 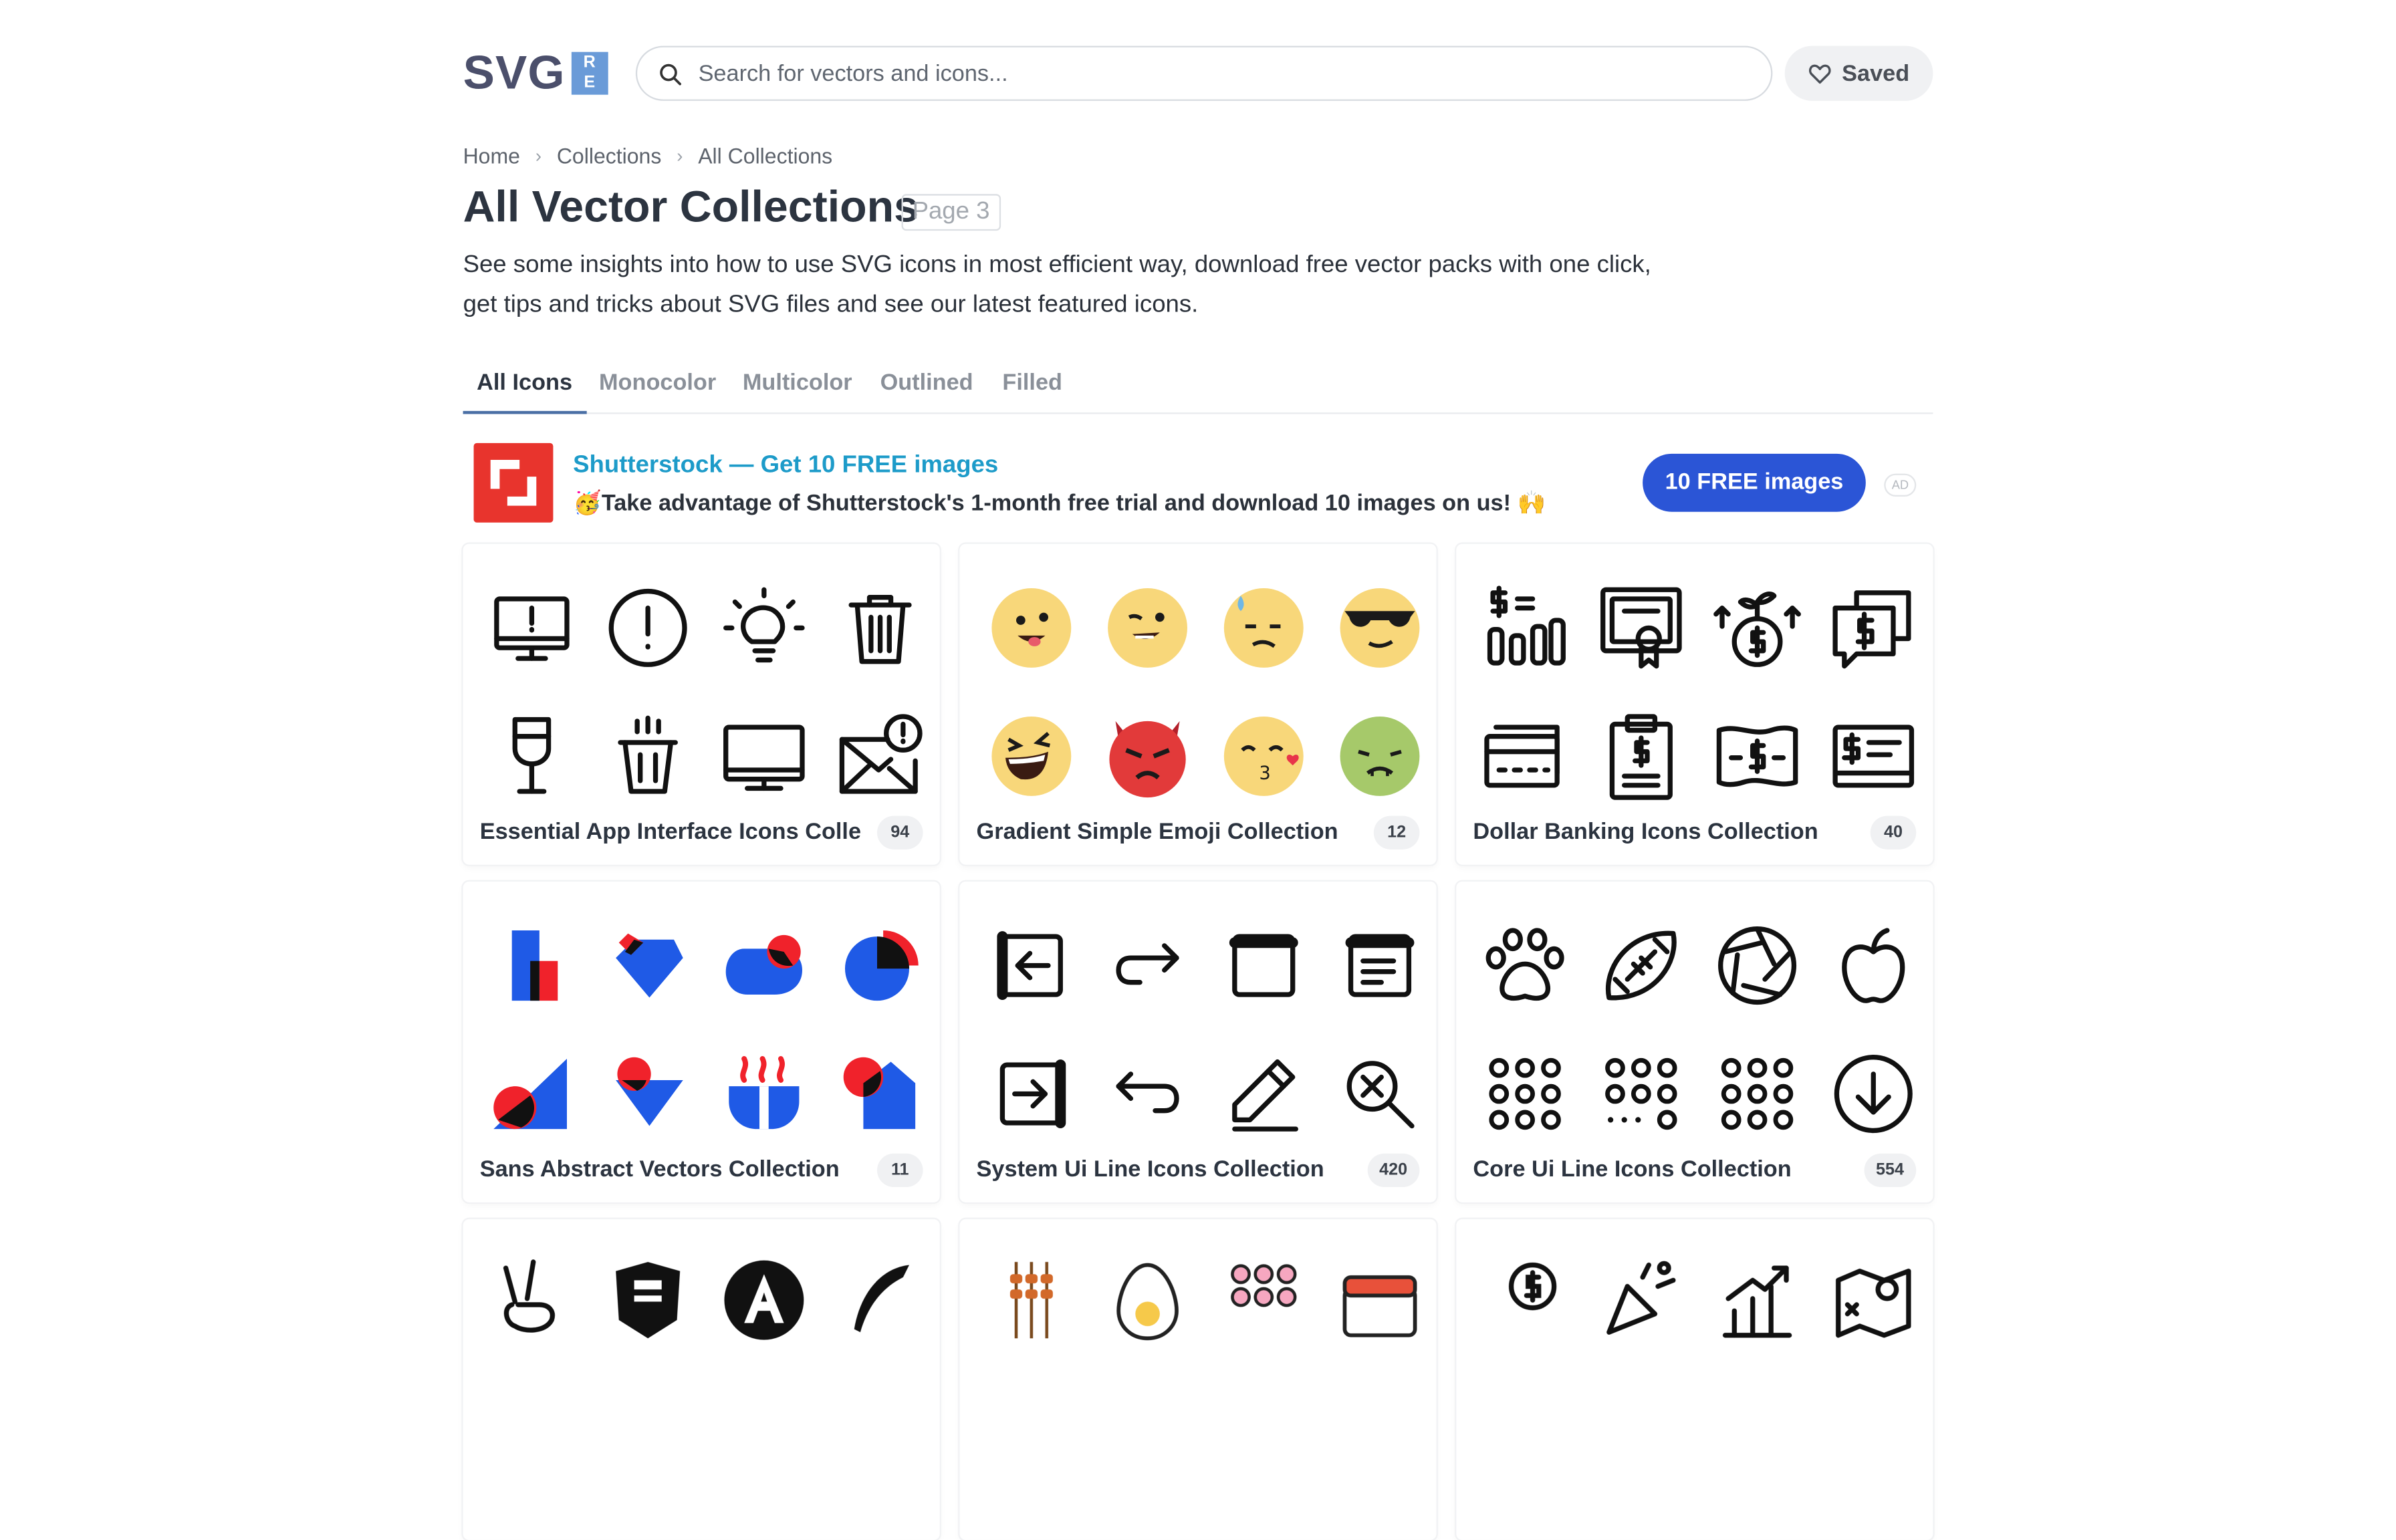 What do you see at coordinates (1641, 1298) in the screenshot?
I see `celebrate-icon` at bounding box center [1641, 1298].